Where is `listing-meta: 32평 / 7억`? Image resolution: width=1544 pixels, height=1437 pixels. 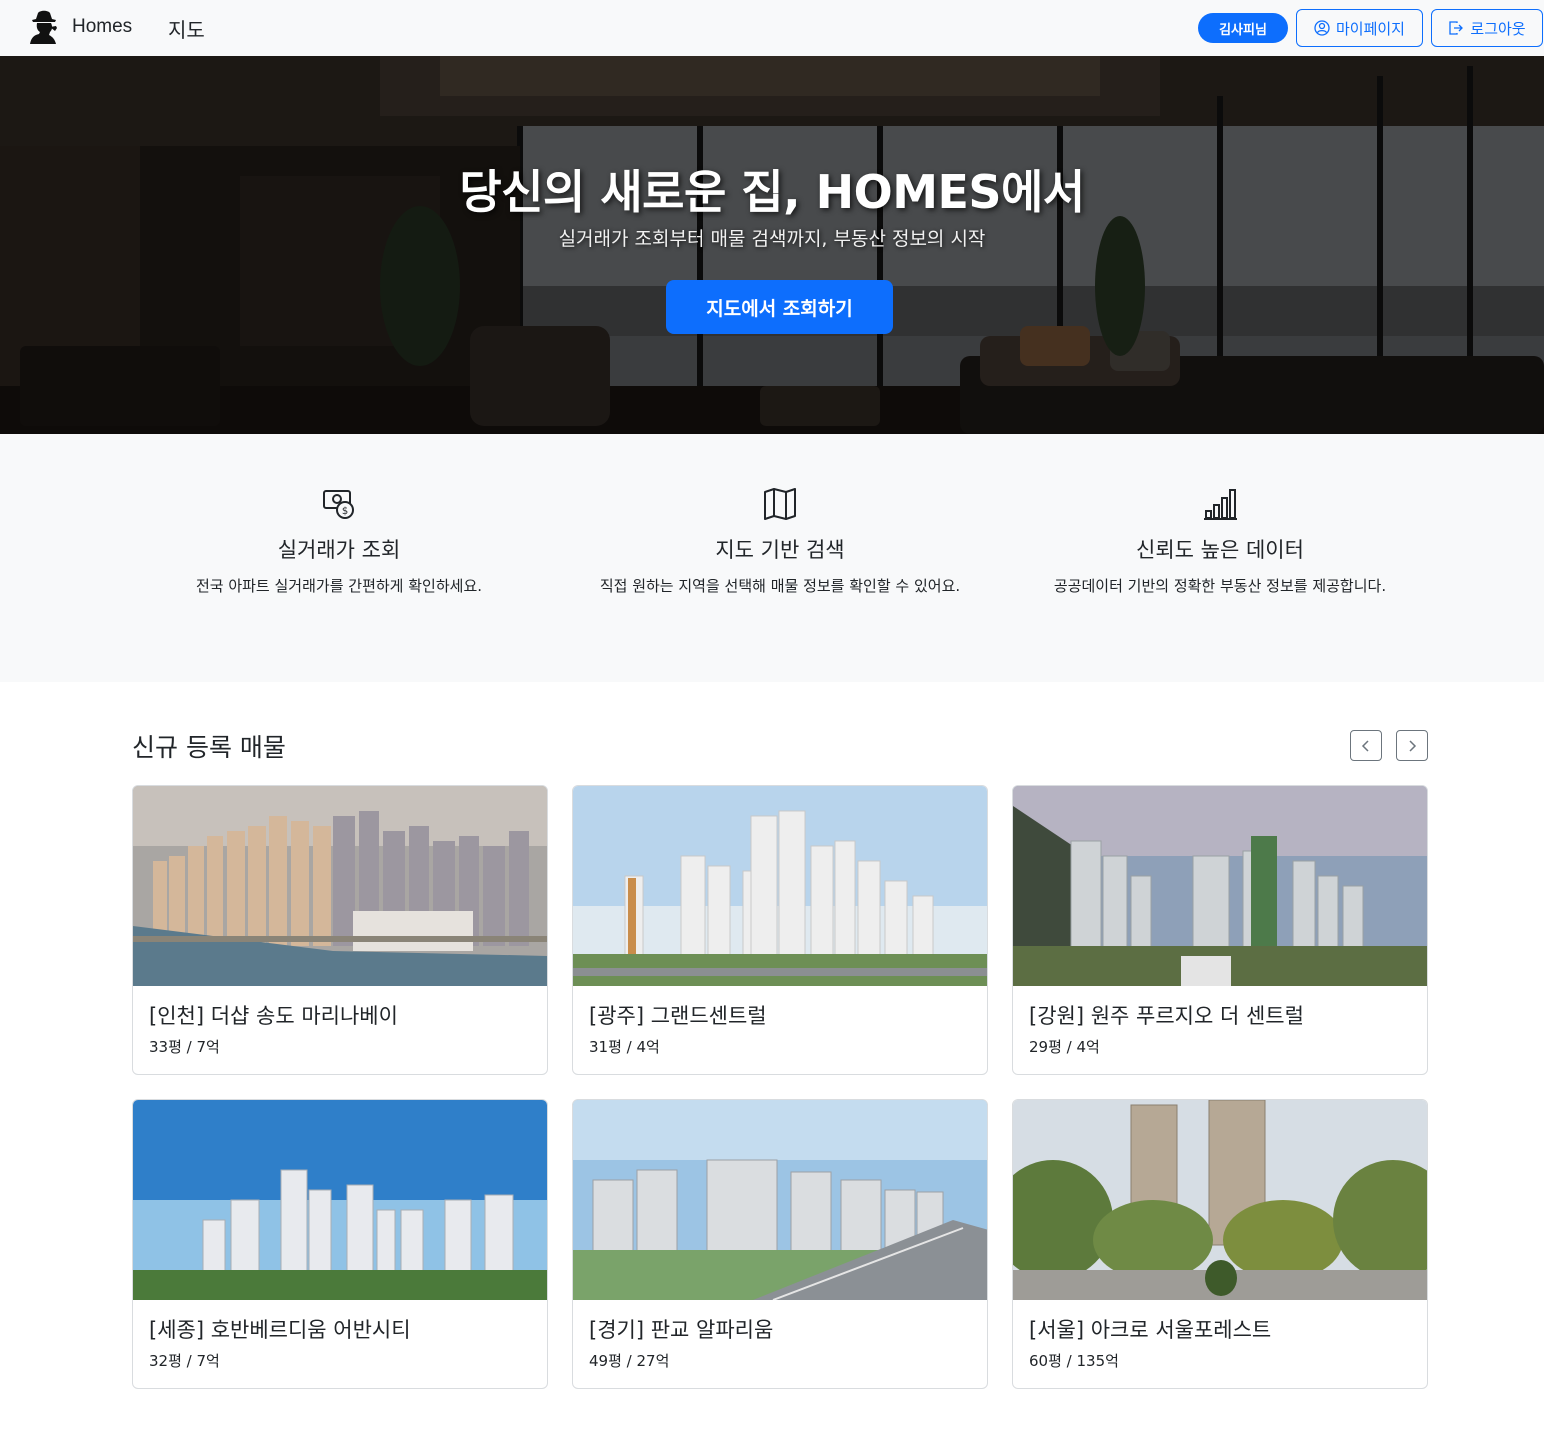
listing-meta: 32평 / 7억 is located at coordinates (184, 1361).